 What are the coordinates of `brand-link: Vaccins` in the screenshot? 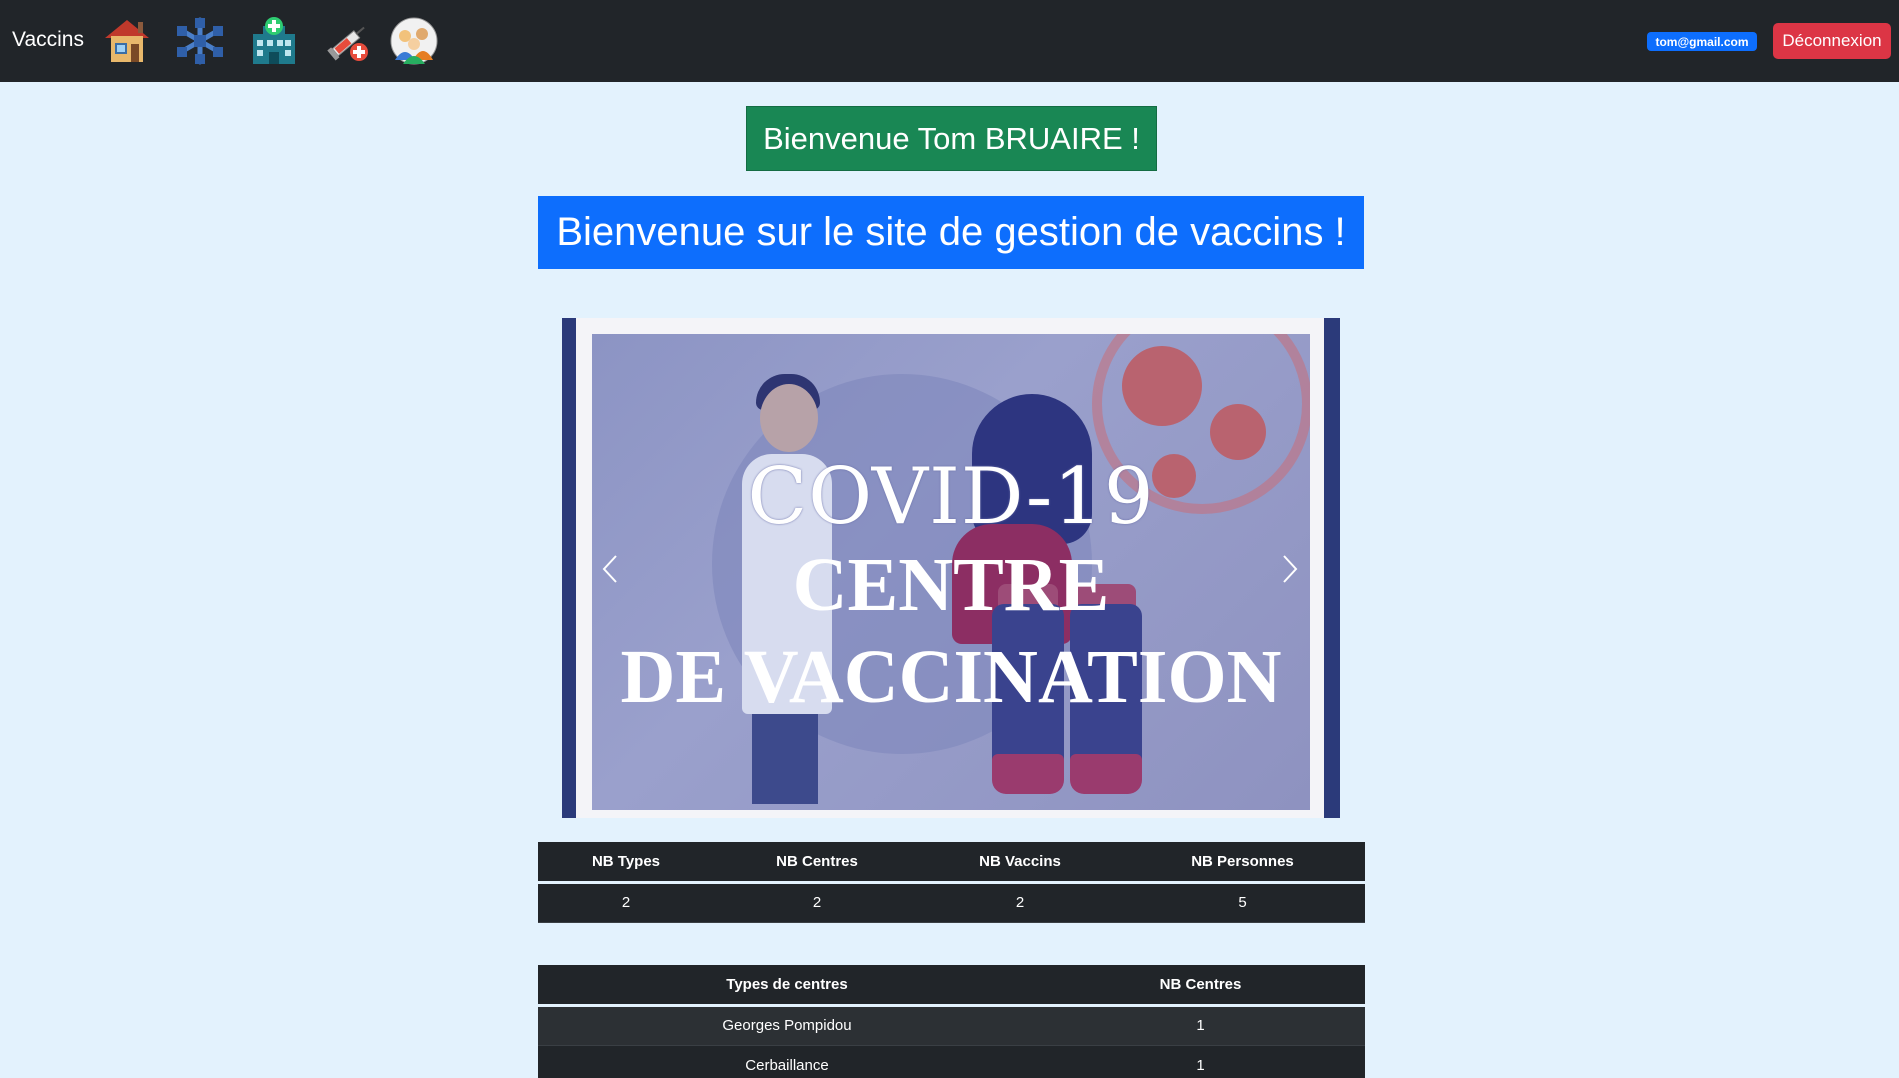 It's located at (48, 40).